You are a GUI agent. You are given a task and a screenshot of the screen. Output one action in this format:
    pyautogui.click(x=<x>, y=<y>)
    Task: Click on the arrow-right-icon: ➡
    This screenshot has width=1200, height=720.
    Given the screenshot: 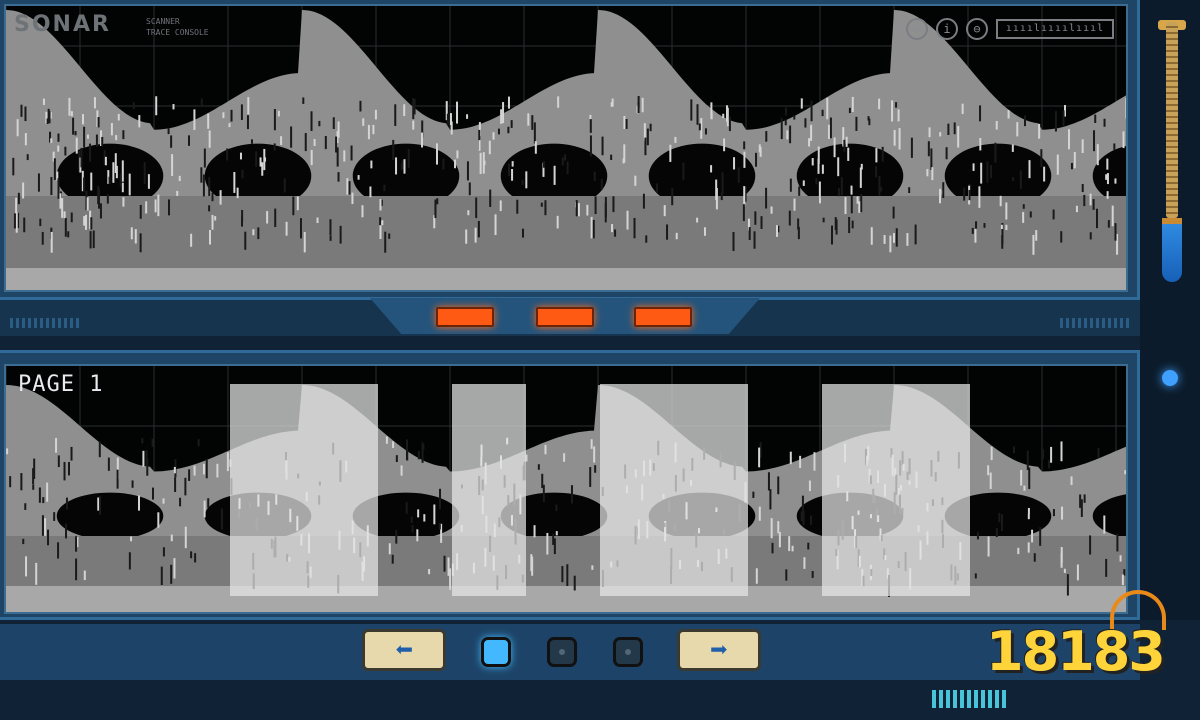 What is the action you would take?
    pyautogui.click(x=719, y=650)
    